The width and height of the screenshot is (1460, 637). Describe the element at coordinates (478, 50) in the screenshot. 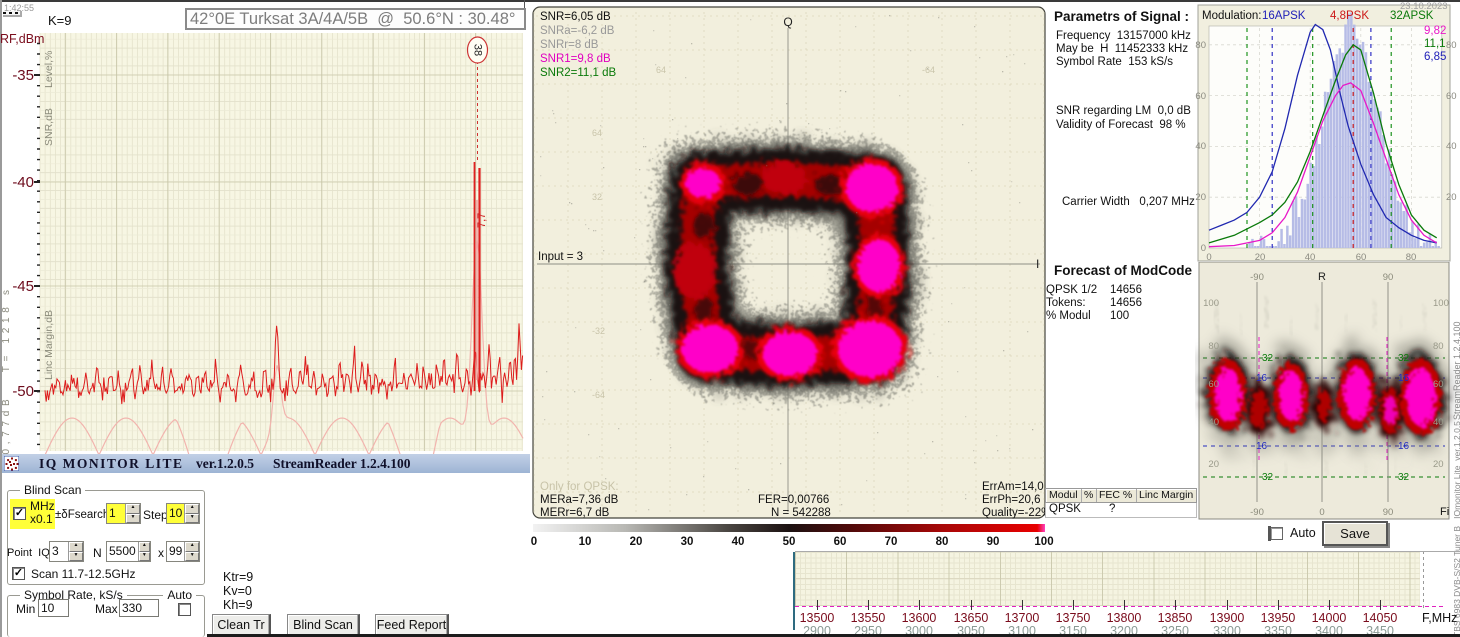

I see `svg-text: 38` at that location.